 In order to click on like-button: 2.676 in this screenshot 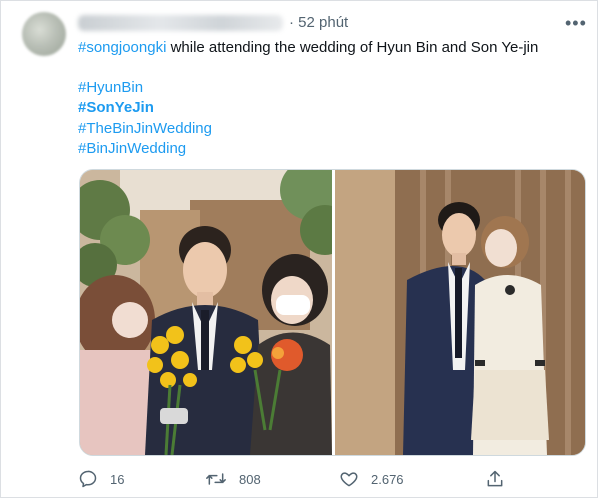, I will do `click(371, 479)`.